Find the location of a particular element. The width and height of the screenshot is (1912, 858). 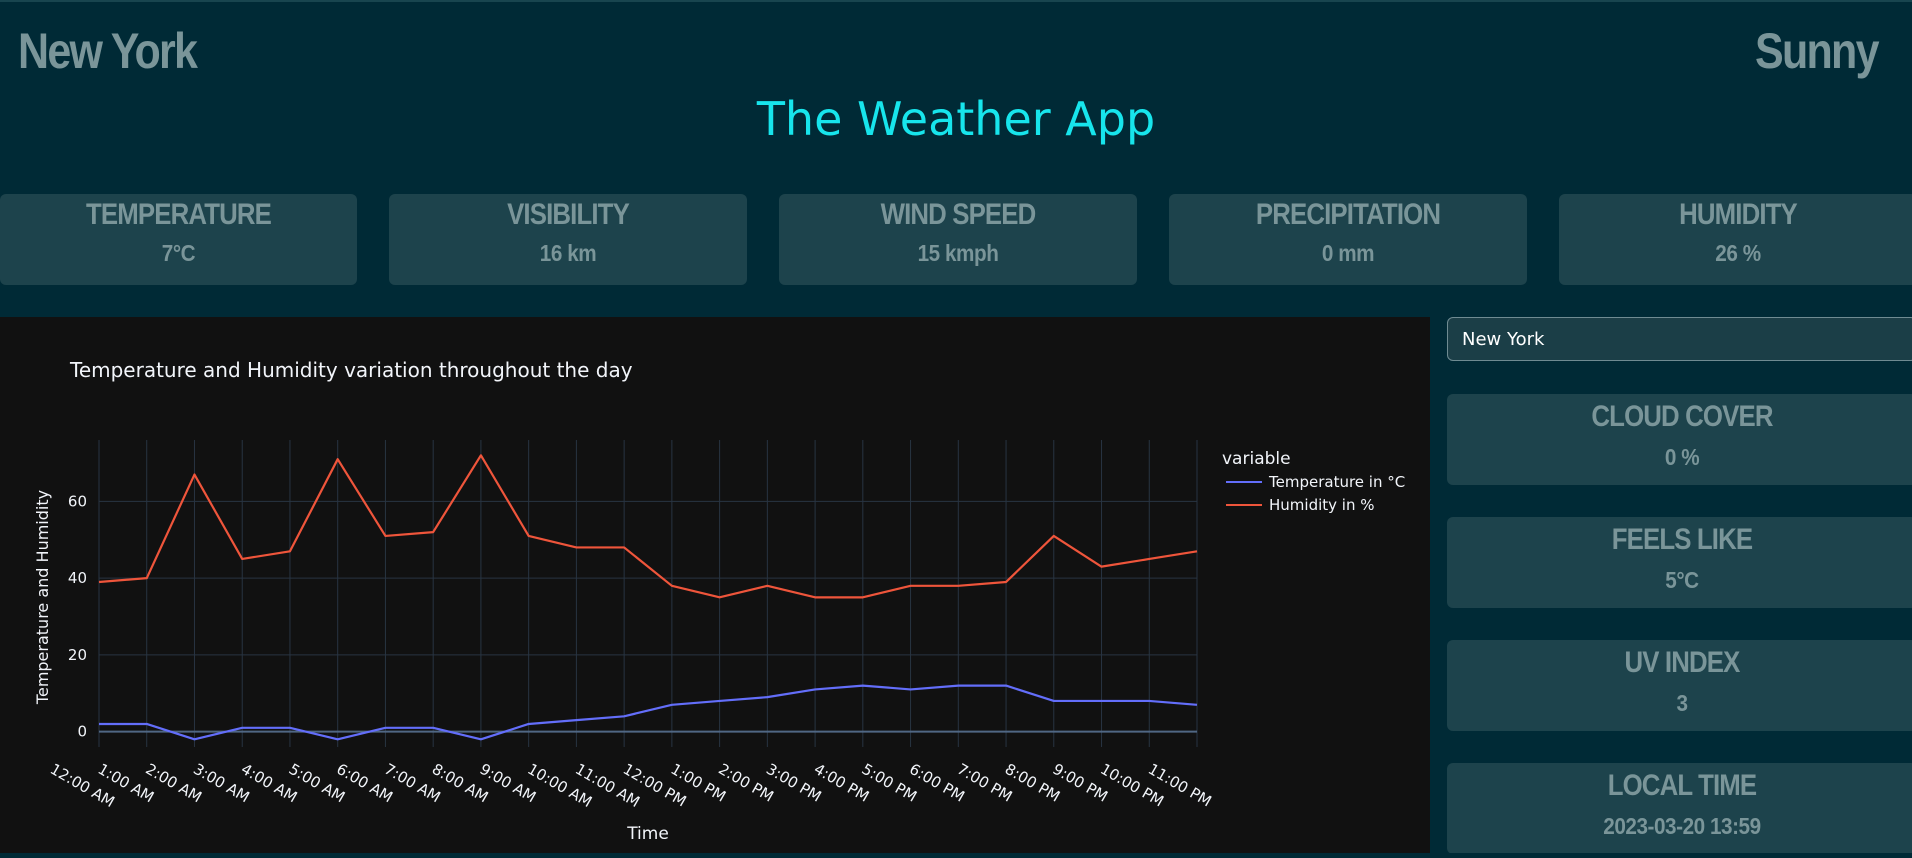

local-time-card: LOCAL TIME 2023-03-20 13:59 is located at coordinates (1679, 808).